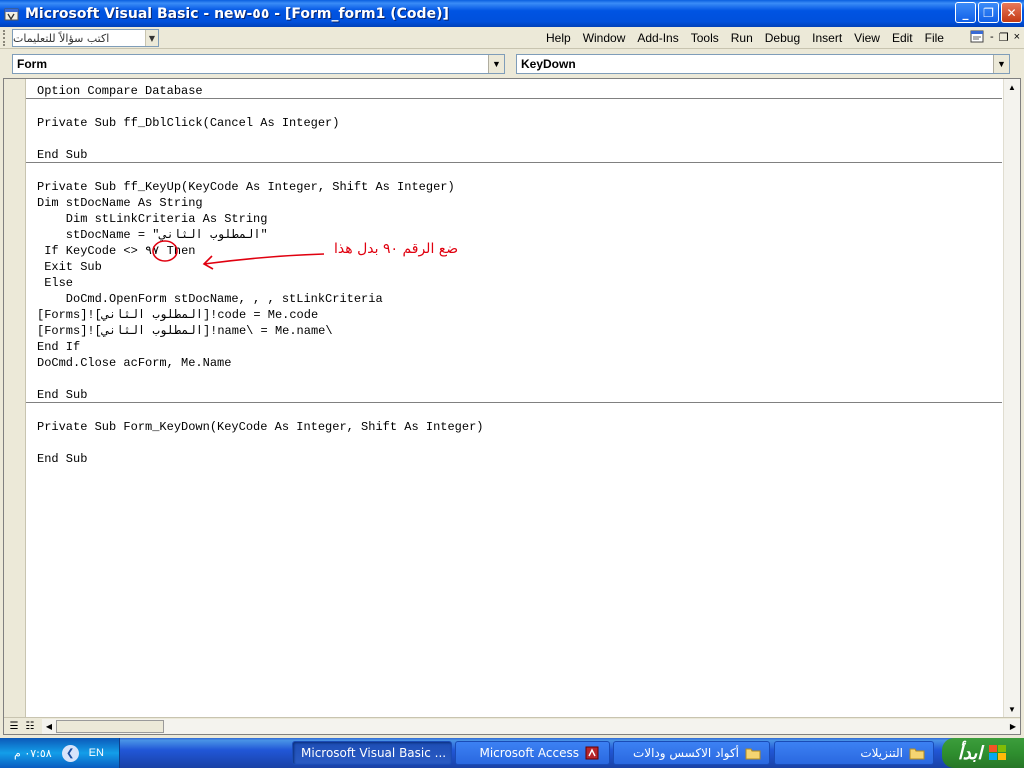 The width and height of the screenshot is (1024, 768). What do you see at coordinates (14, 726) in the screenshot?
I see `procedure-view-icon: ☰` at bounding box center [14, 726].